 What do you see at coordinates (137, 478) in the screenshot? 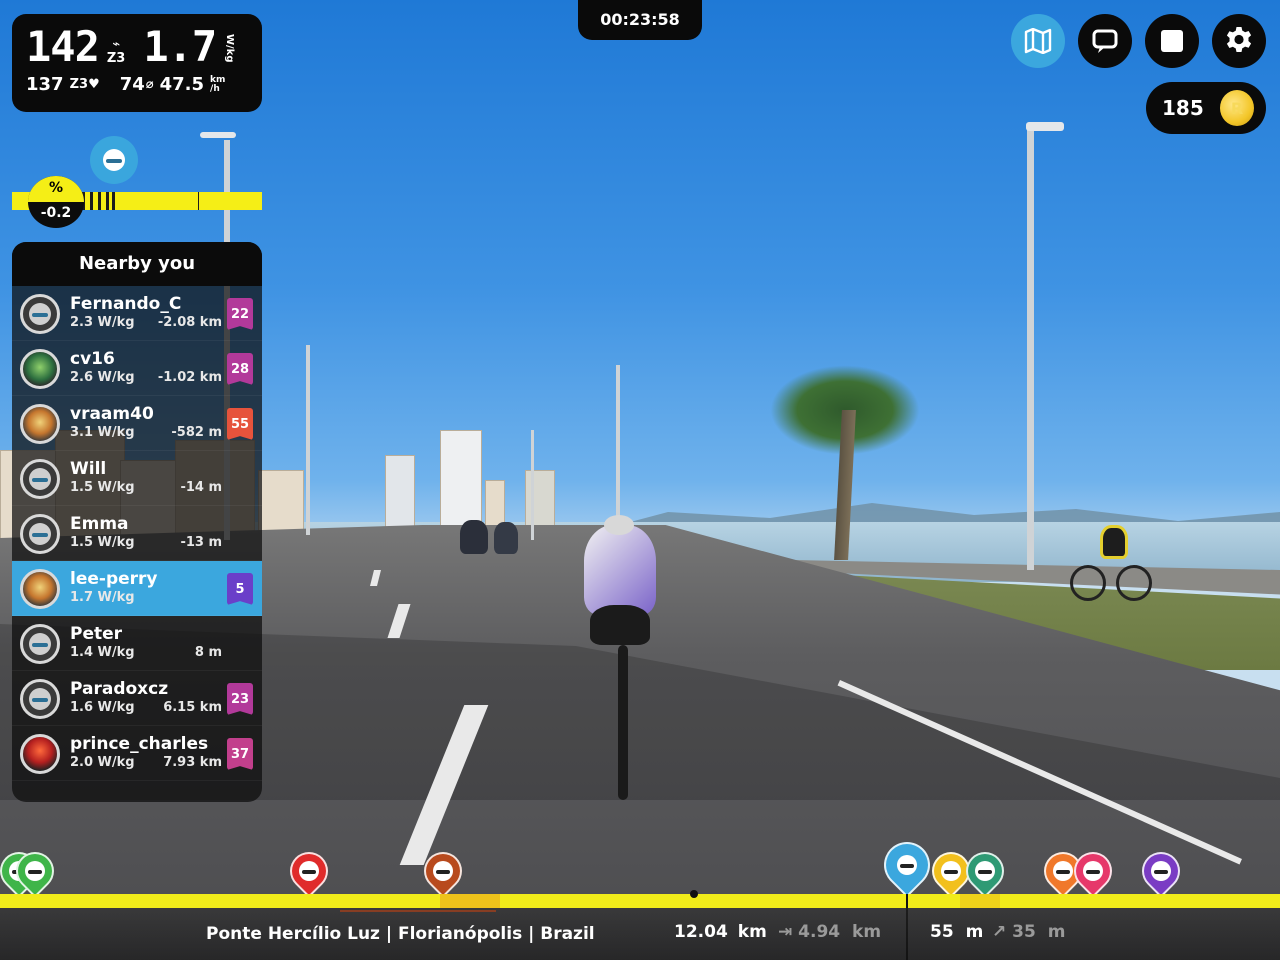
I see `rider-row: Will 1.5 W/kg -14 m` at bounding box center [137, 478].